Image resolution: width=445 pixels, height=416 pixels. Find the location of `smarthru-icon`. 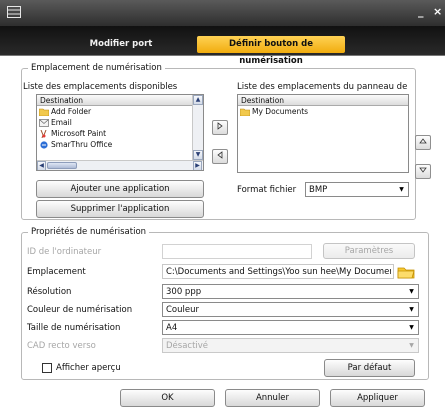

smarthru-icon is located at coordinates (44, 145).